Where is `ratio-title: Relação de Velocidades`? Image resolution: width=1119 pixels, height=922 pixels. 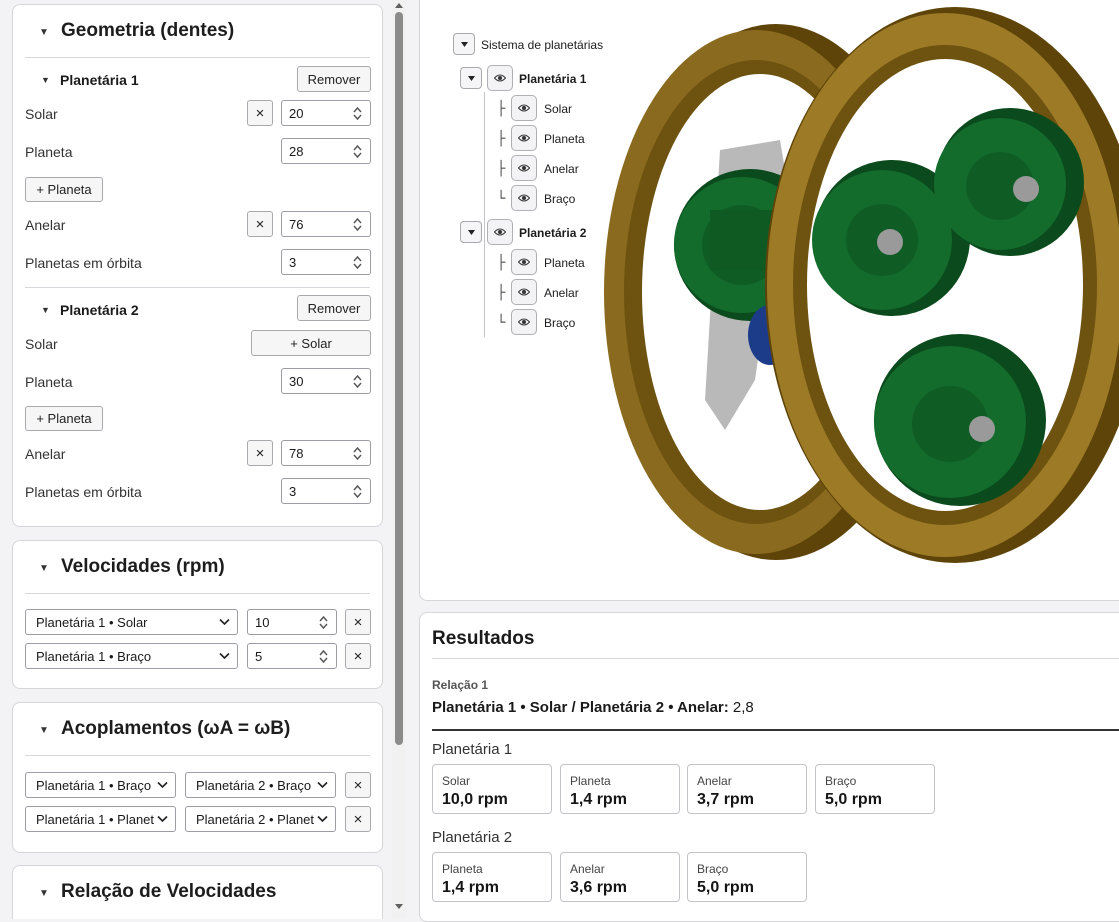 ratio-title: Relação de Velocidades is located at coordinates (169, 891).